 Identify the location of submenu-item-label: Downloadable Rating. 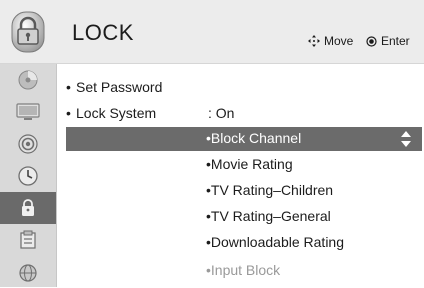
(277, 242).